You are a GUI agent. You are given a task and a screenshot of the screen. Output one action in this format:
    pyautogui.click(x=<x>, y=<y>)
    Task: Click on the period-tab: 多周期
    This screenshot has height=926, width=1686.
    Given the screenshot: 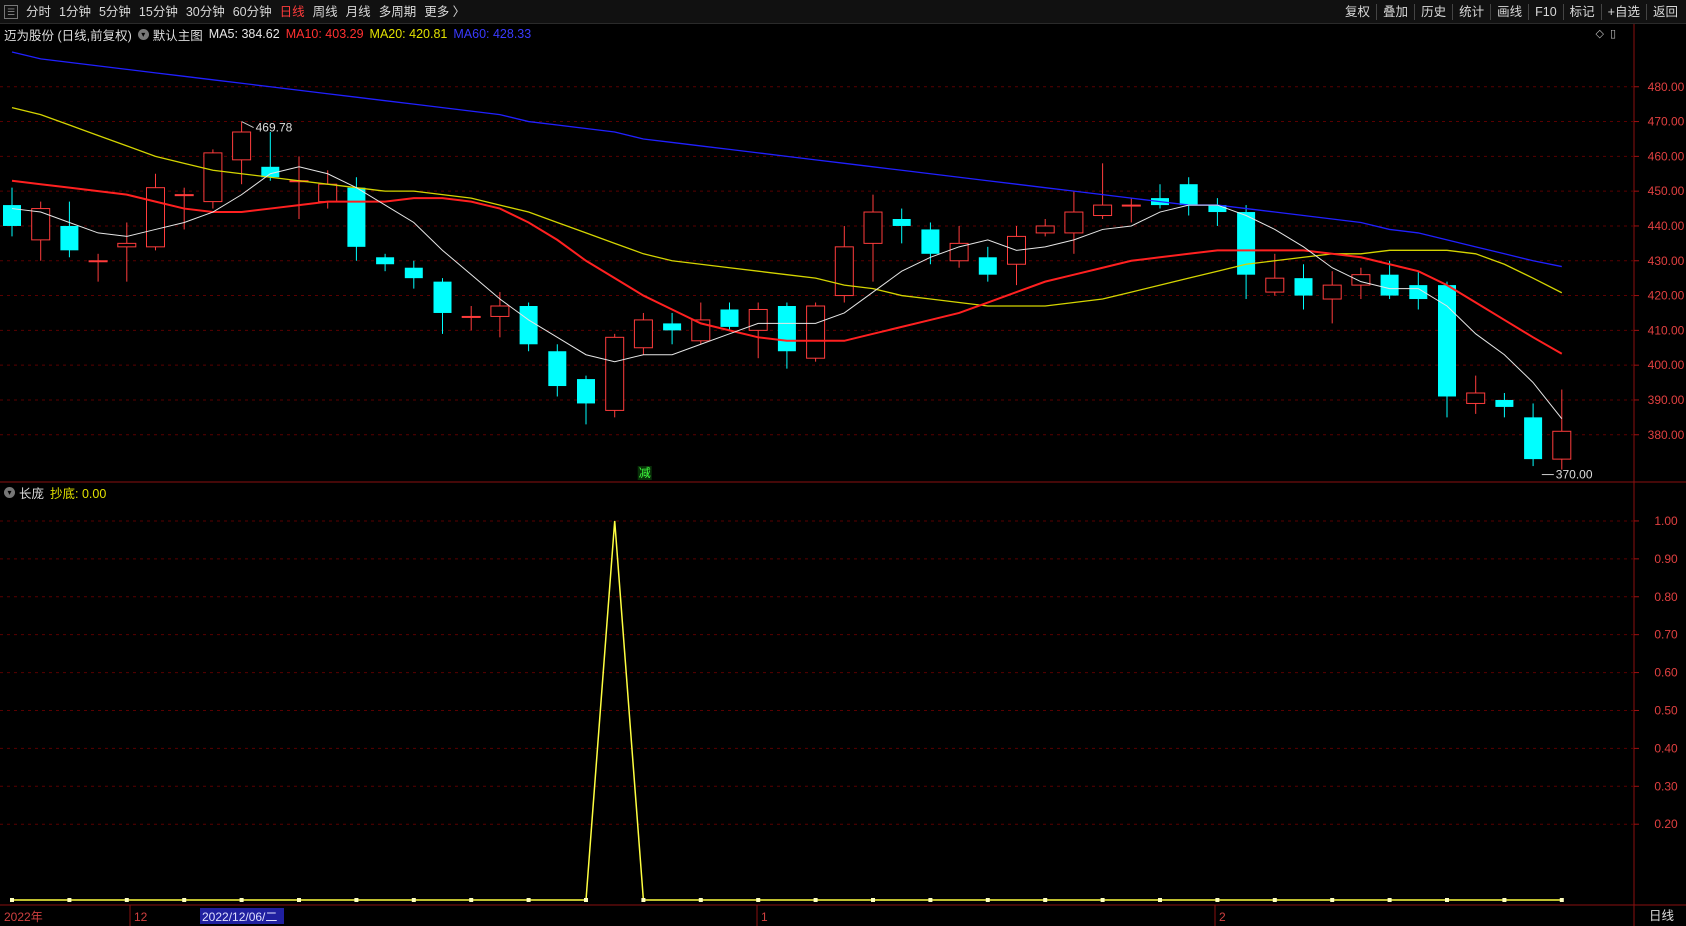 What is the action you would take?
    pyautogui.click(x=398, y=12)
    